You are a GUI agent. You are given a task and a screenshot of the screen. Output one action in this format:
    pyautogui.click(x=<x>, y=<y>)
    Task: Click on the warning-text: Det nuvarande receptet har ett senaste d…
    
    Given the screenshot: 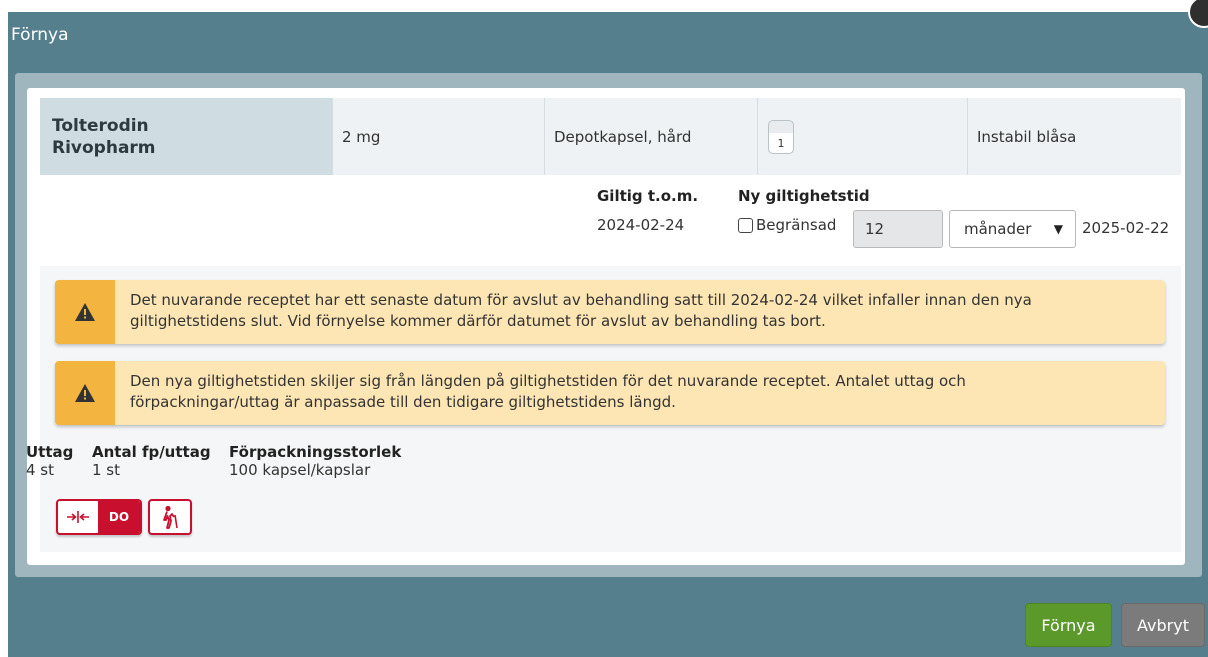 What is the action you would take?
    pyautogui.click(x=642, y=311)
    